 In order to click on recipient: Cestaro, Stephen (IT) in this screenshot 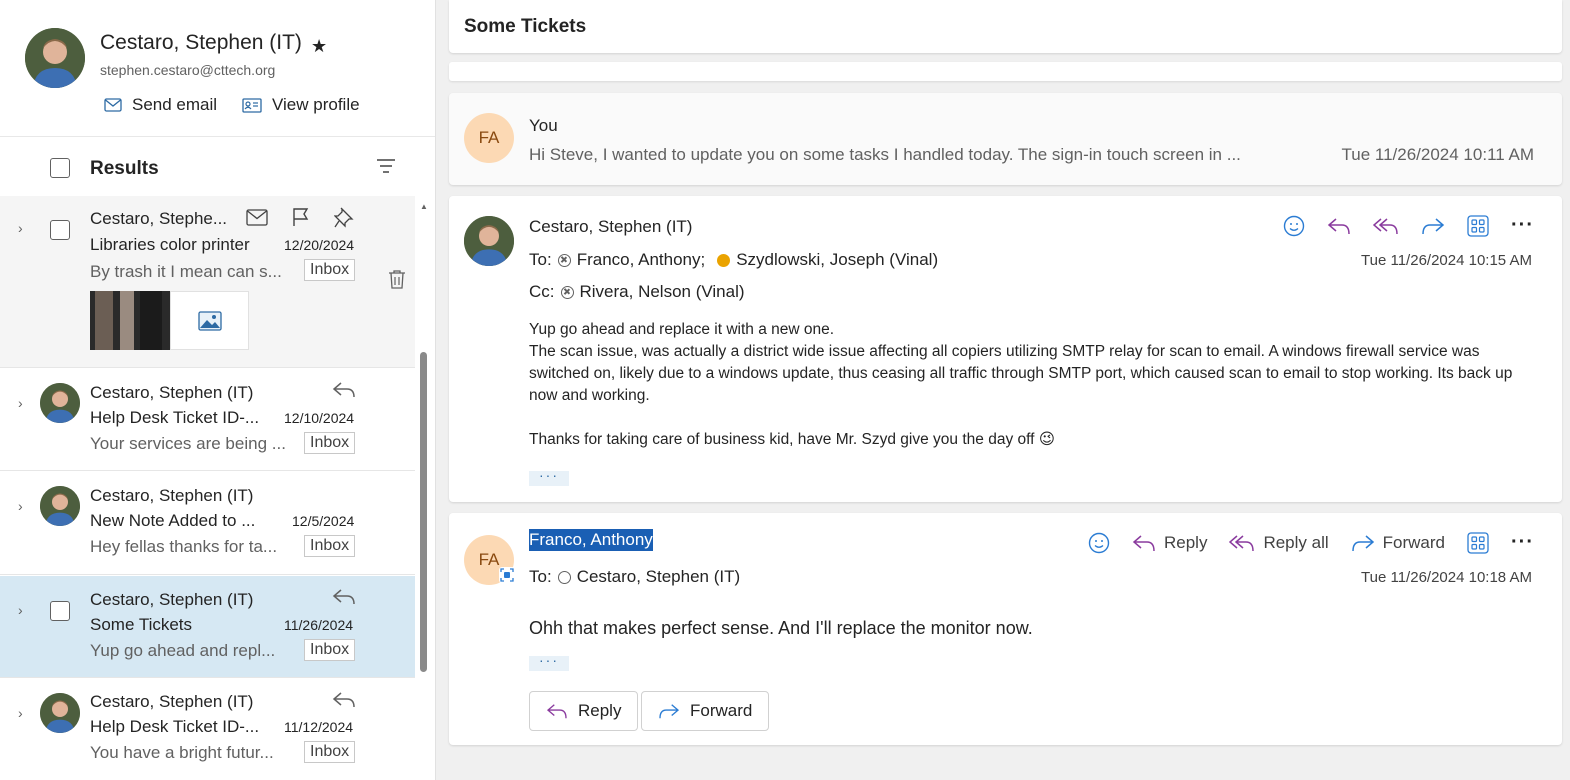, I will do `click(658, 577)`.